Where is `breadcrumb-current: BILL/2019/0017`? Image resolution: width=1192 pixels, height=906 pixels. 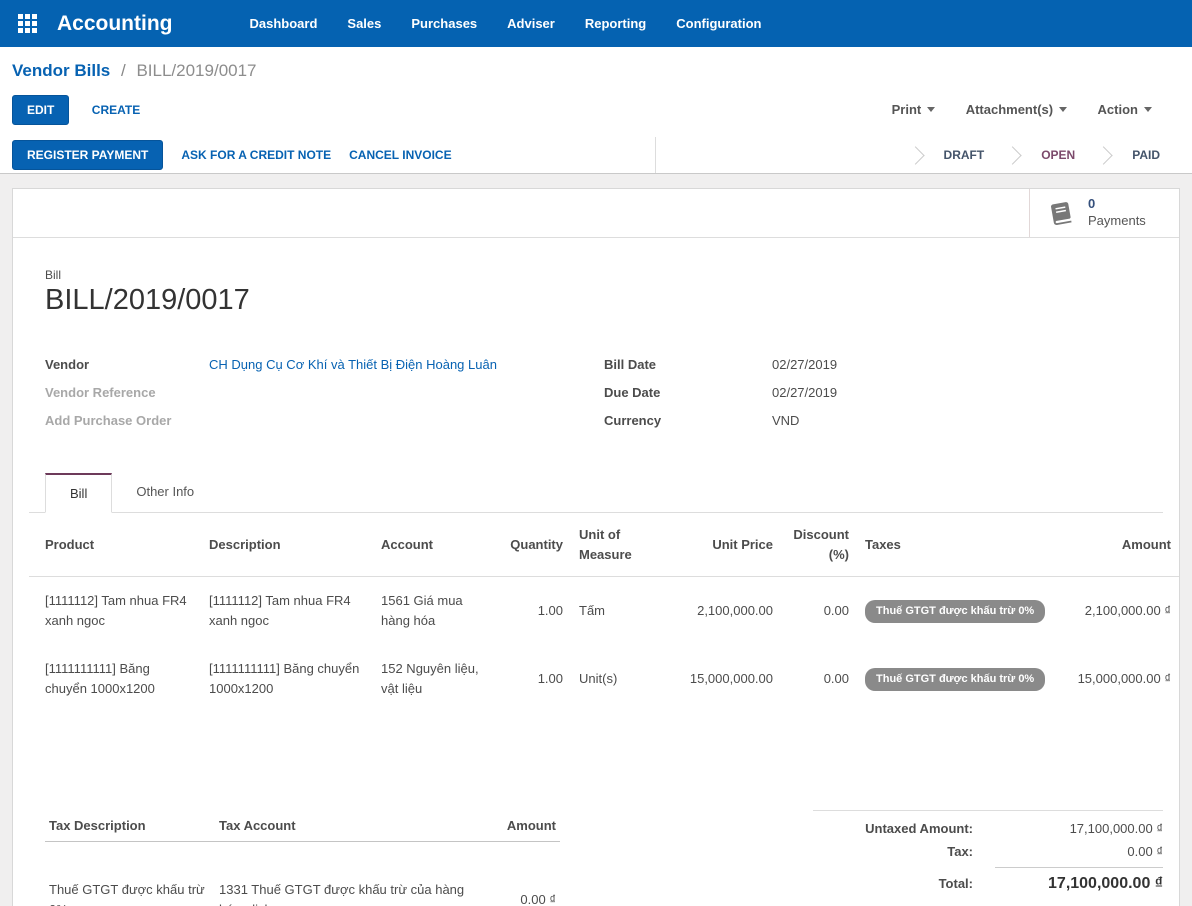 breadcrumb-current: BILL/2019/0017 is located at coordinates (196, 70).